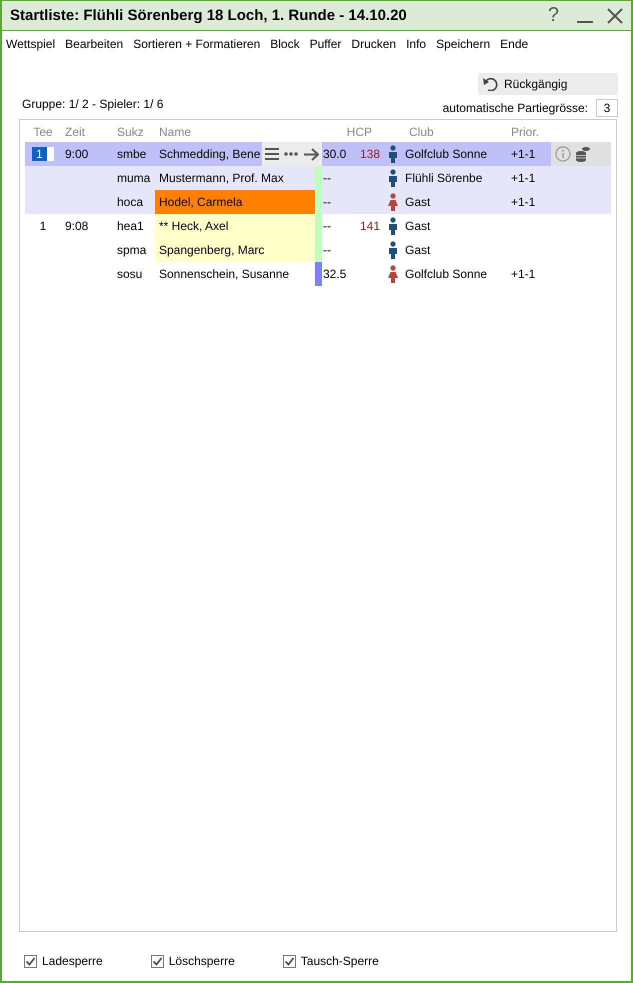  Describe the element at coordinates (131, 250) in the screenshot. I see `table-cell: spma` at that location.